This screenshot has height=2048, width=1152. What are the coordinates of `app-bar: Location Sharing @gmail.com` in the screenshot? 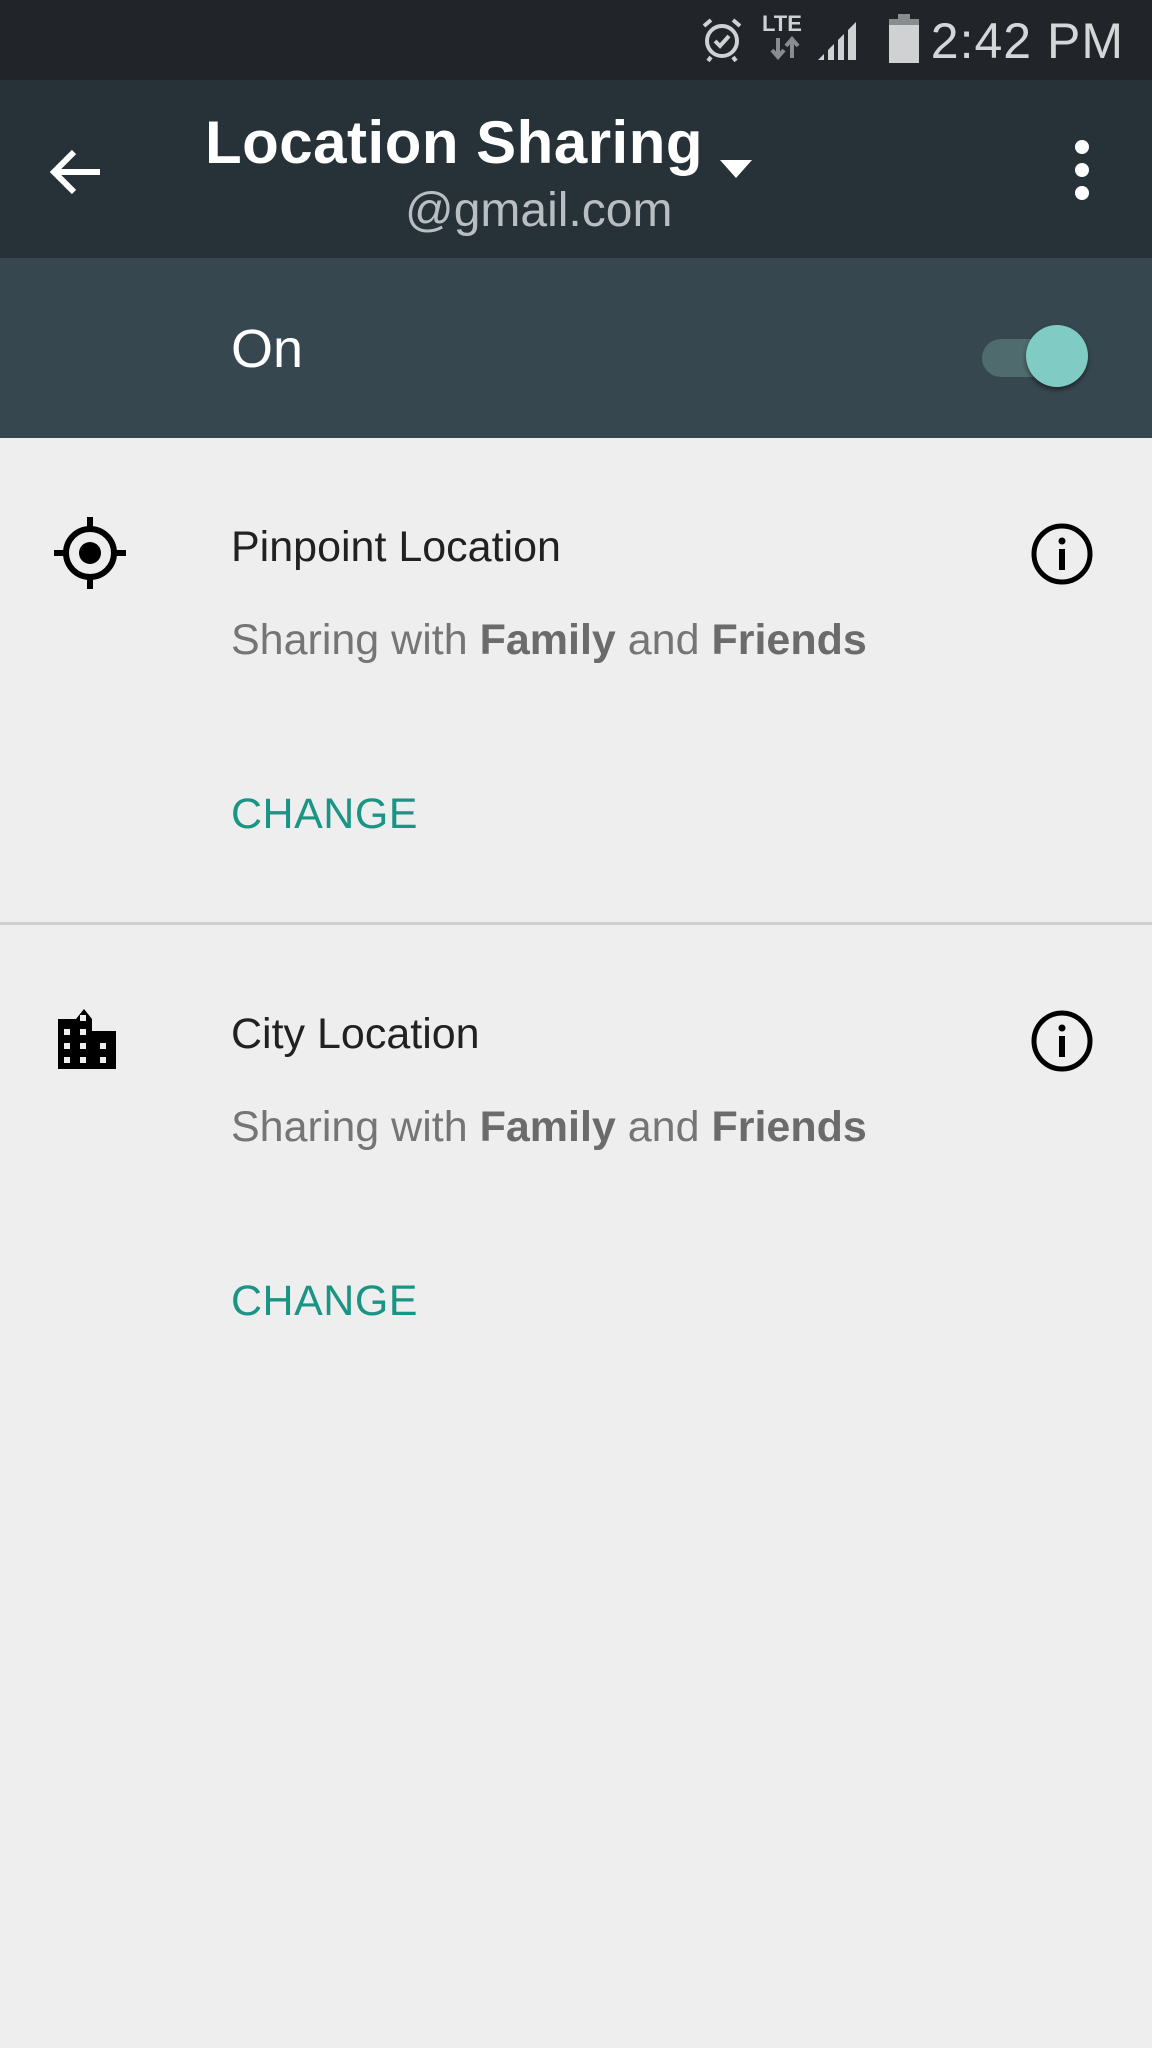 It's located at (576, 169).